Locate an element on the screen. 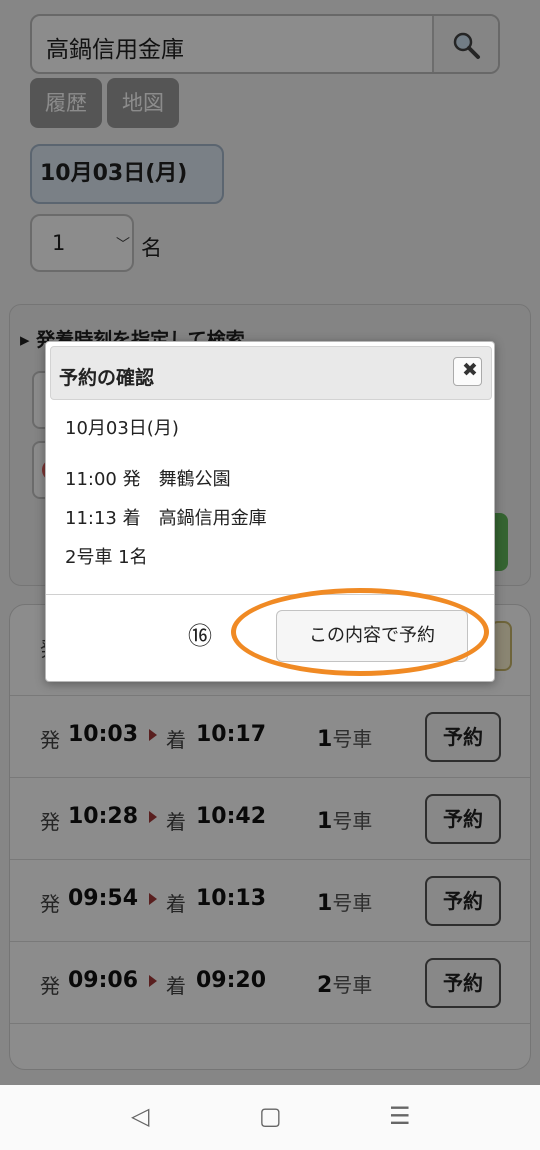 Image resolution: width=540 pixels, height=1150 pixels. close-button: ✖ is located at coordinates (467, 371).